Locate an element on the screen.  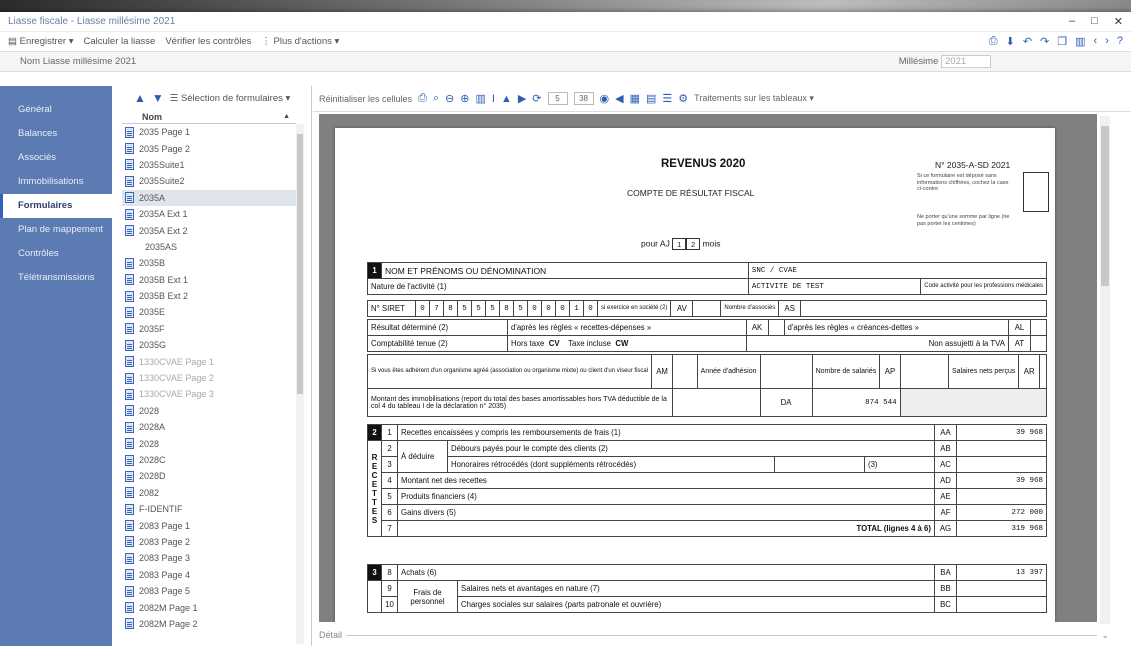
page-current-field: 5 is located at coordinates (557, 98).